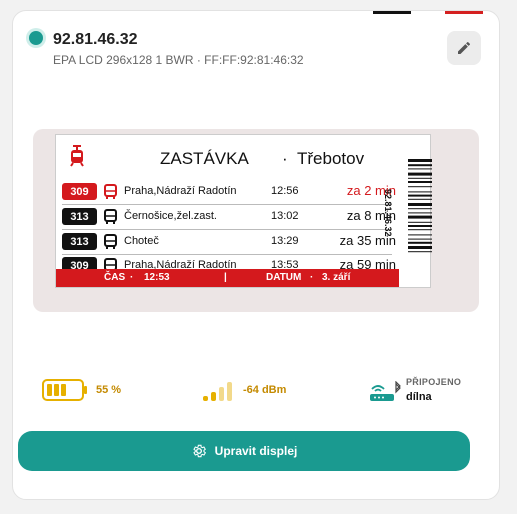  What do you see at coordinates (64, 390) in the screenshot?
I see `battery-icon` at bounding box center [64, 390].